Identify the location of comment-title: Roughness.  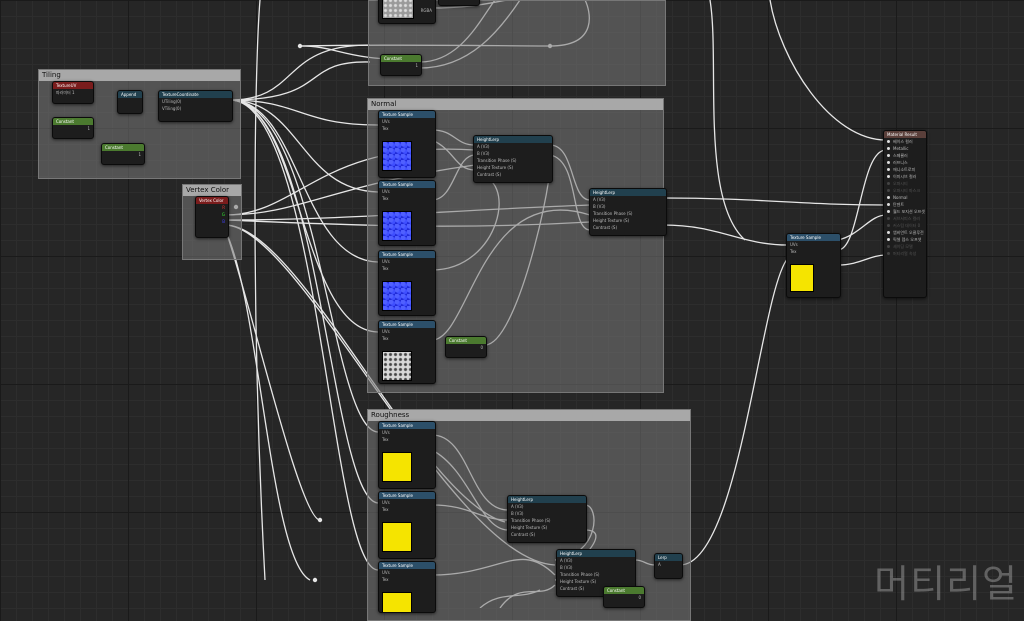
(529, 415).